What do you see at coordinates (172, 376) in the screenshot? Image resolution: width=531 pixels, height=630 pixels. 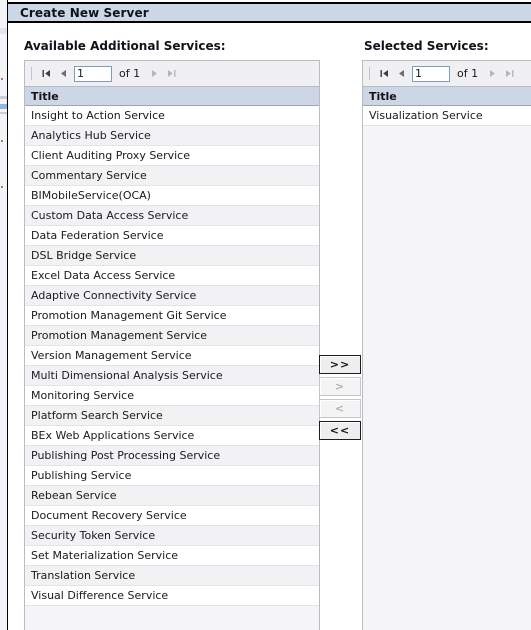 I see `list-item: Multi Dimensional Analysis Service` at bounding box center [172, 376].